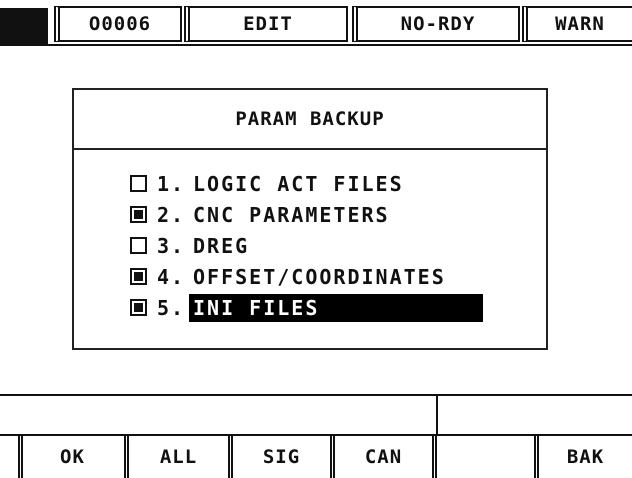 Image resolution: width=632 pixels, height=478 pixels. What do you see at coordinates (436, 24) in the screenshot?
I see `ready-state-indicator: NO-RDY` at bounding box center [436, 24].